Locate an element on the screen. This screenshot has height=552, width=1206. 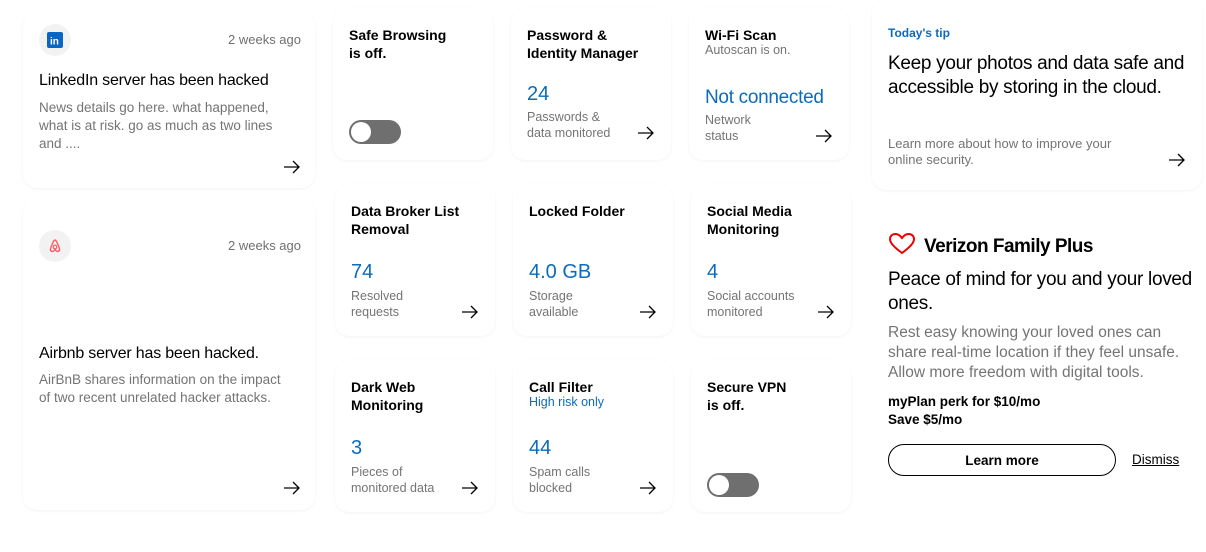
learn-more-button: Learn more is located at coordinates (1002, 460).